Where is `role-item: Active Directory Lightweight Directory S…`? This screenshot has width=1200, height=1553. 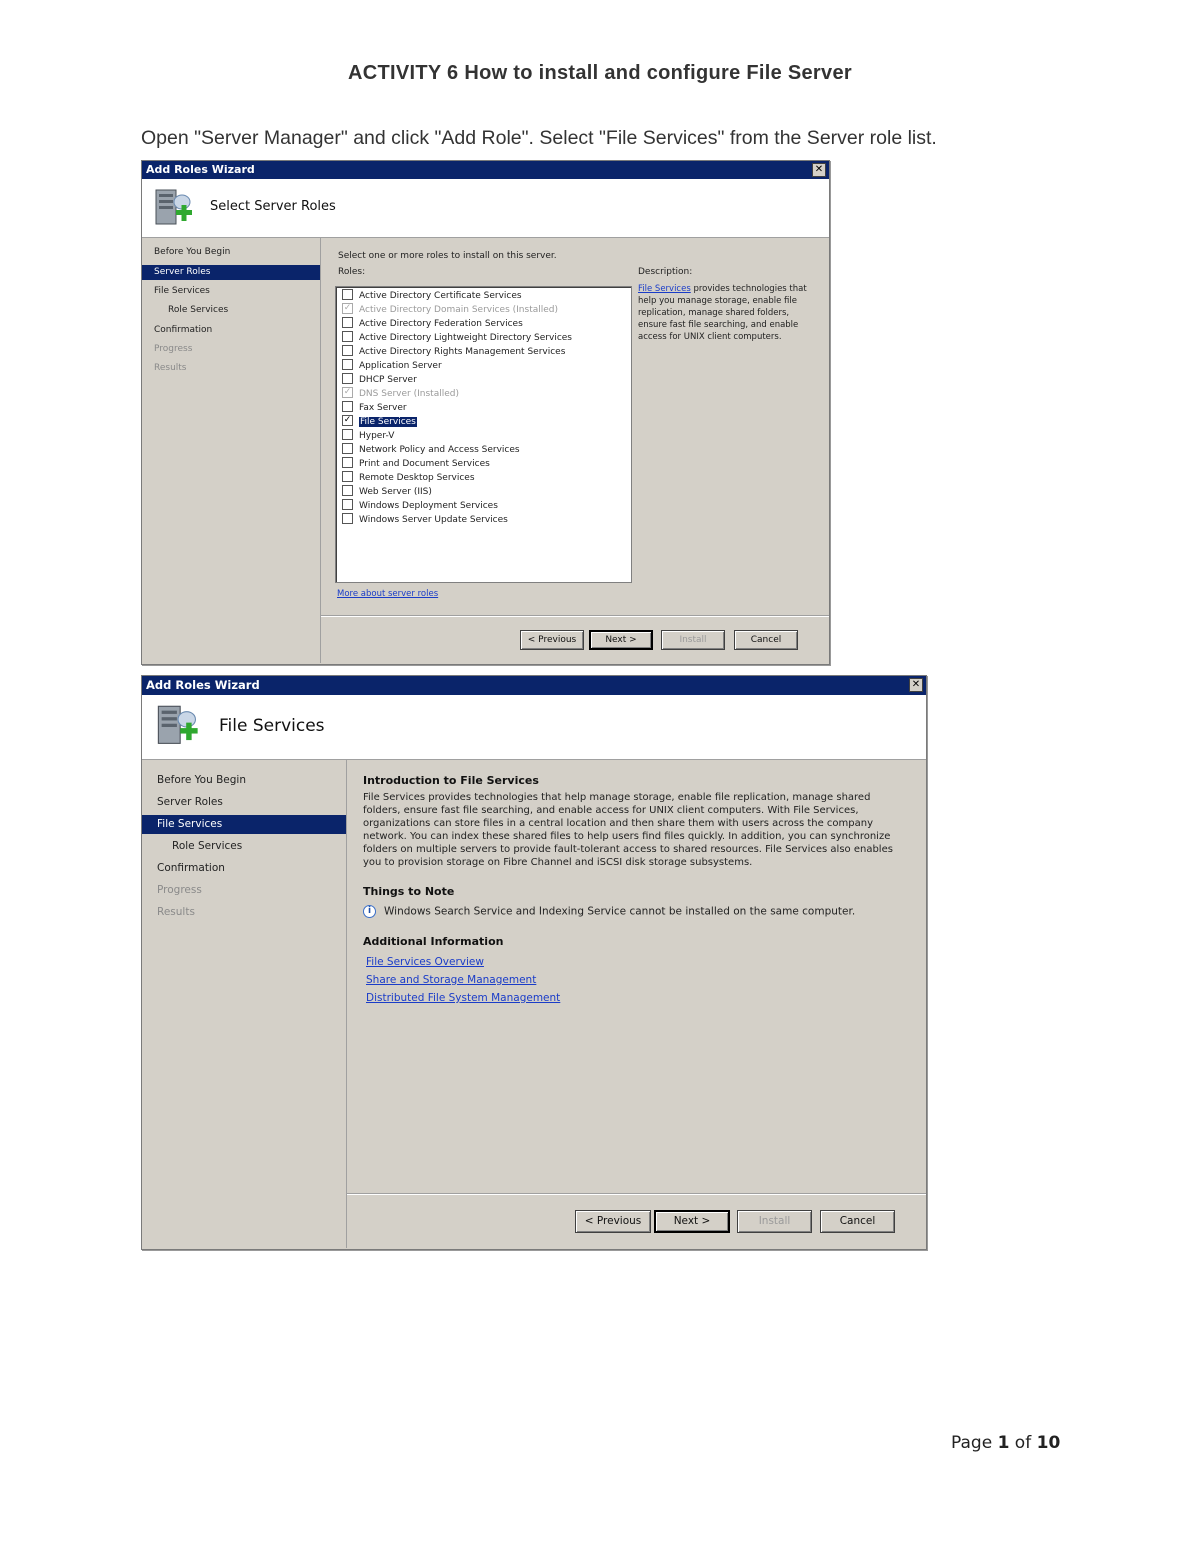
role-item: Active Directory Lightweight Directory S… is located at coordinates (457, 338).